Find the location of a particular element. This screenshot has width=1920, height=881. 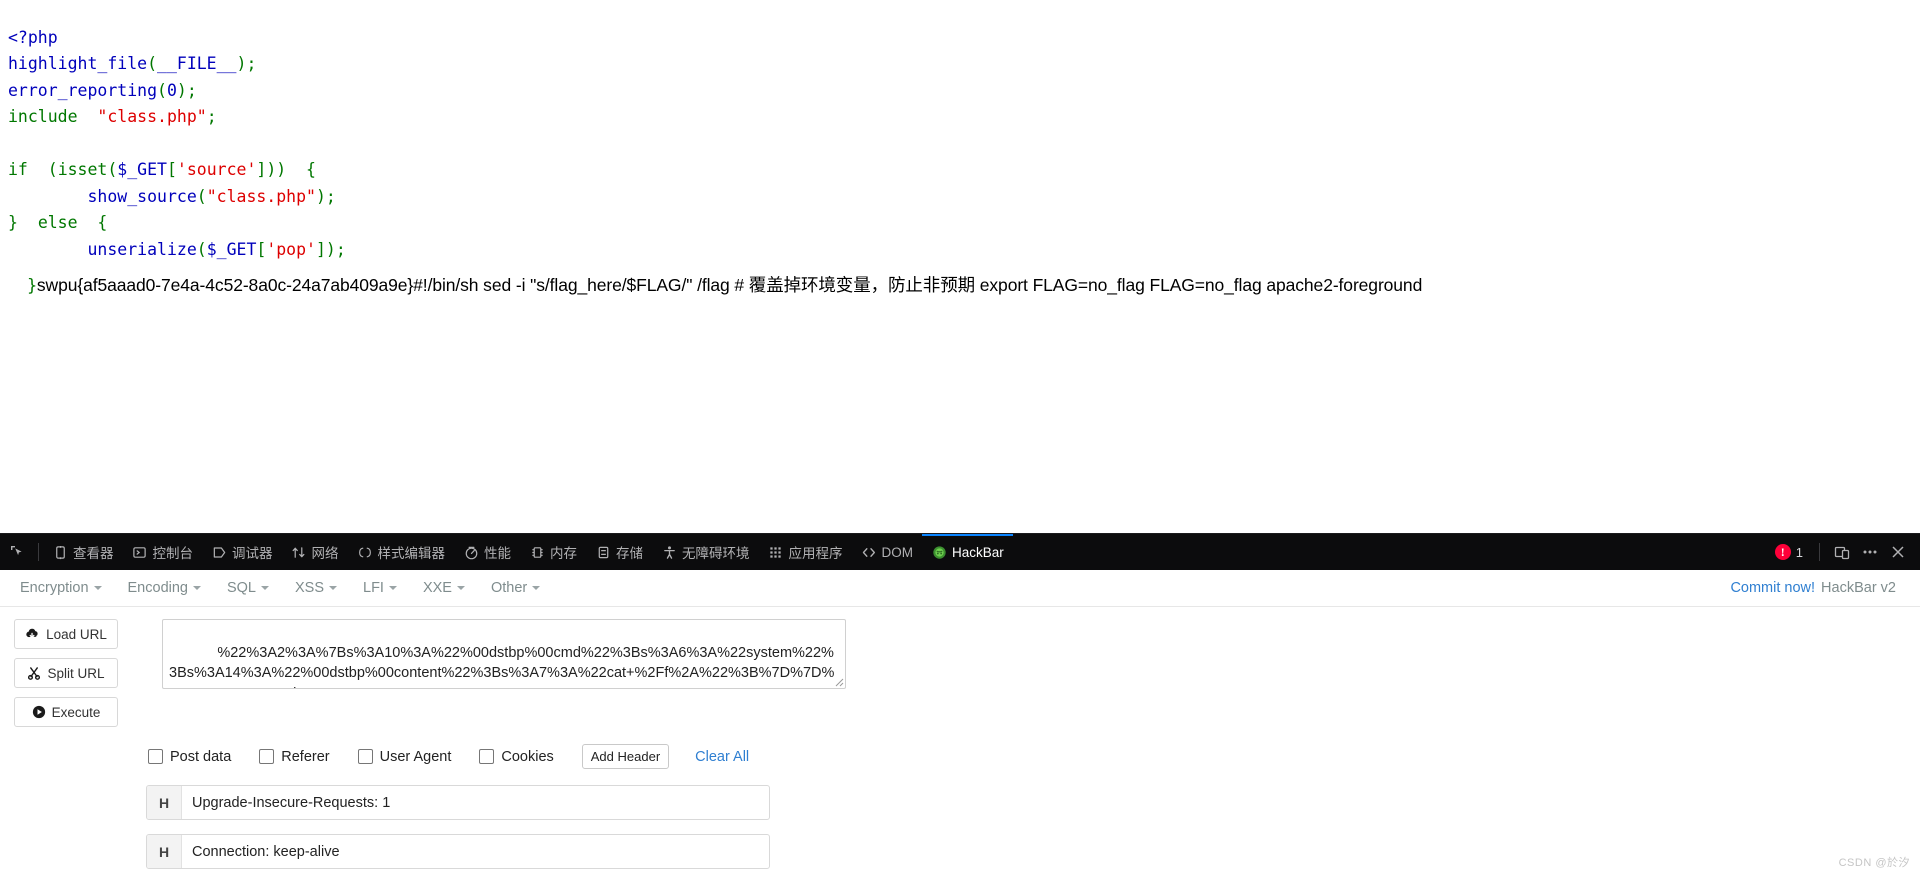

php-token: ; is located at coordinates (191, 90).